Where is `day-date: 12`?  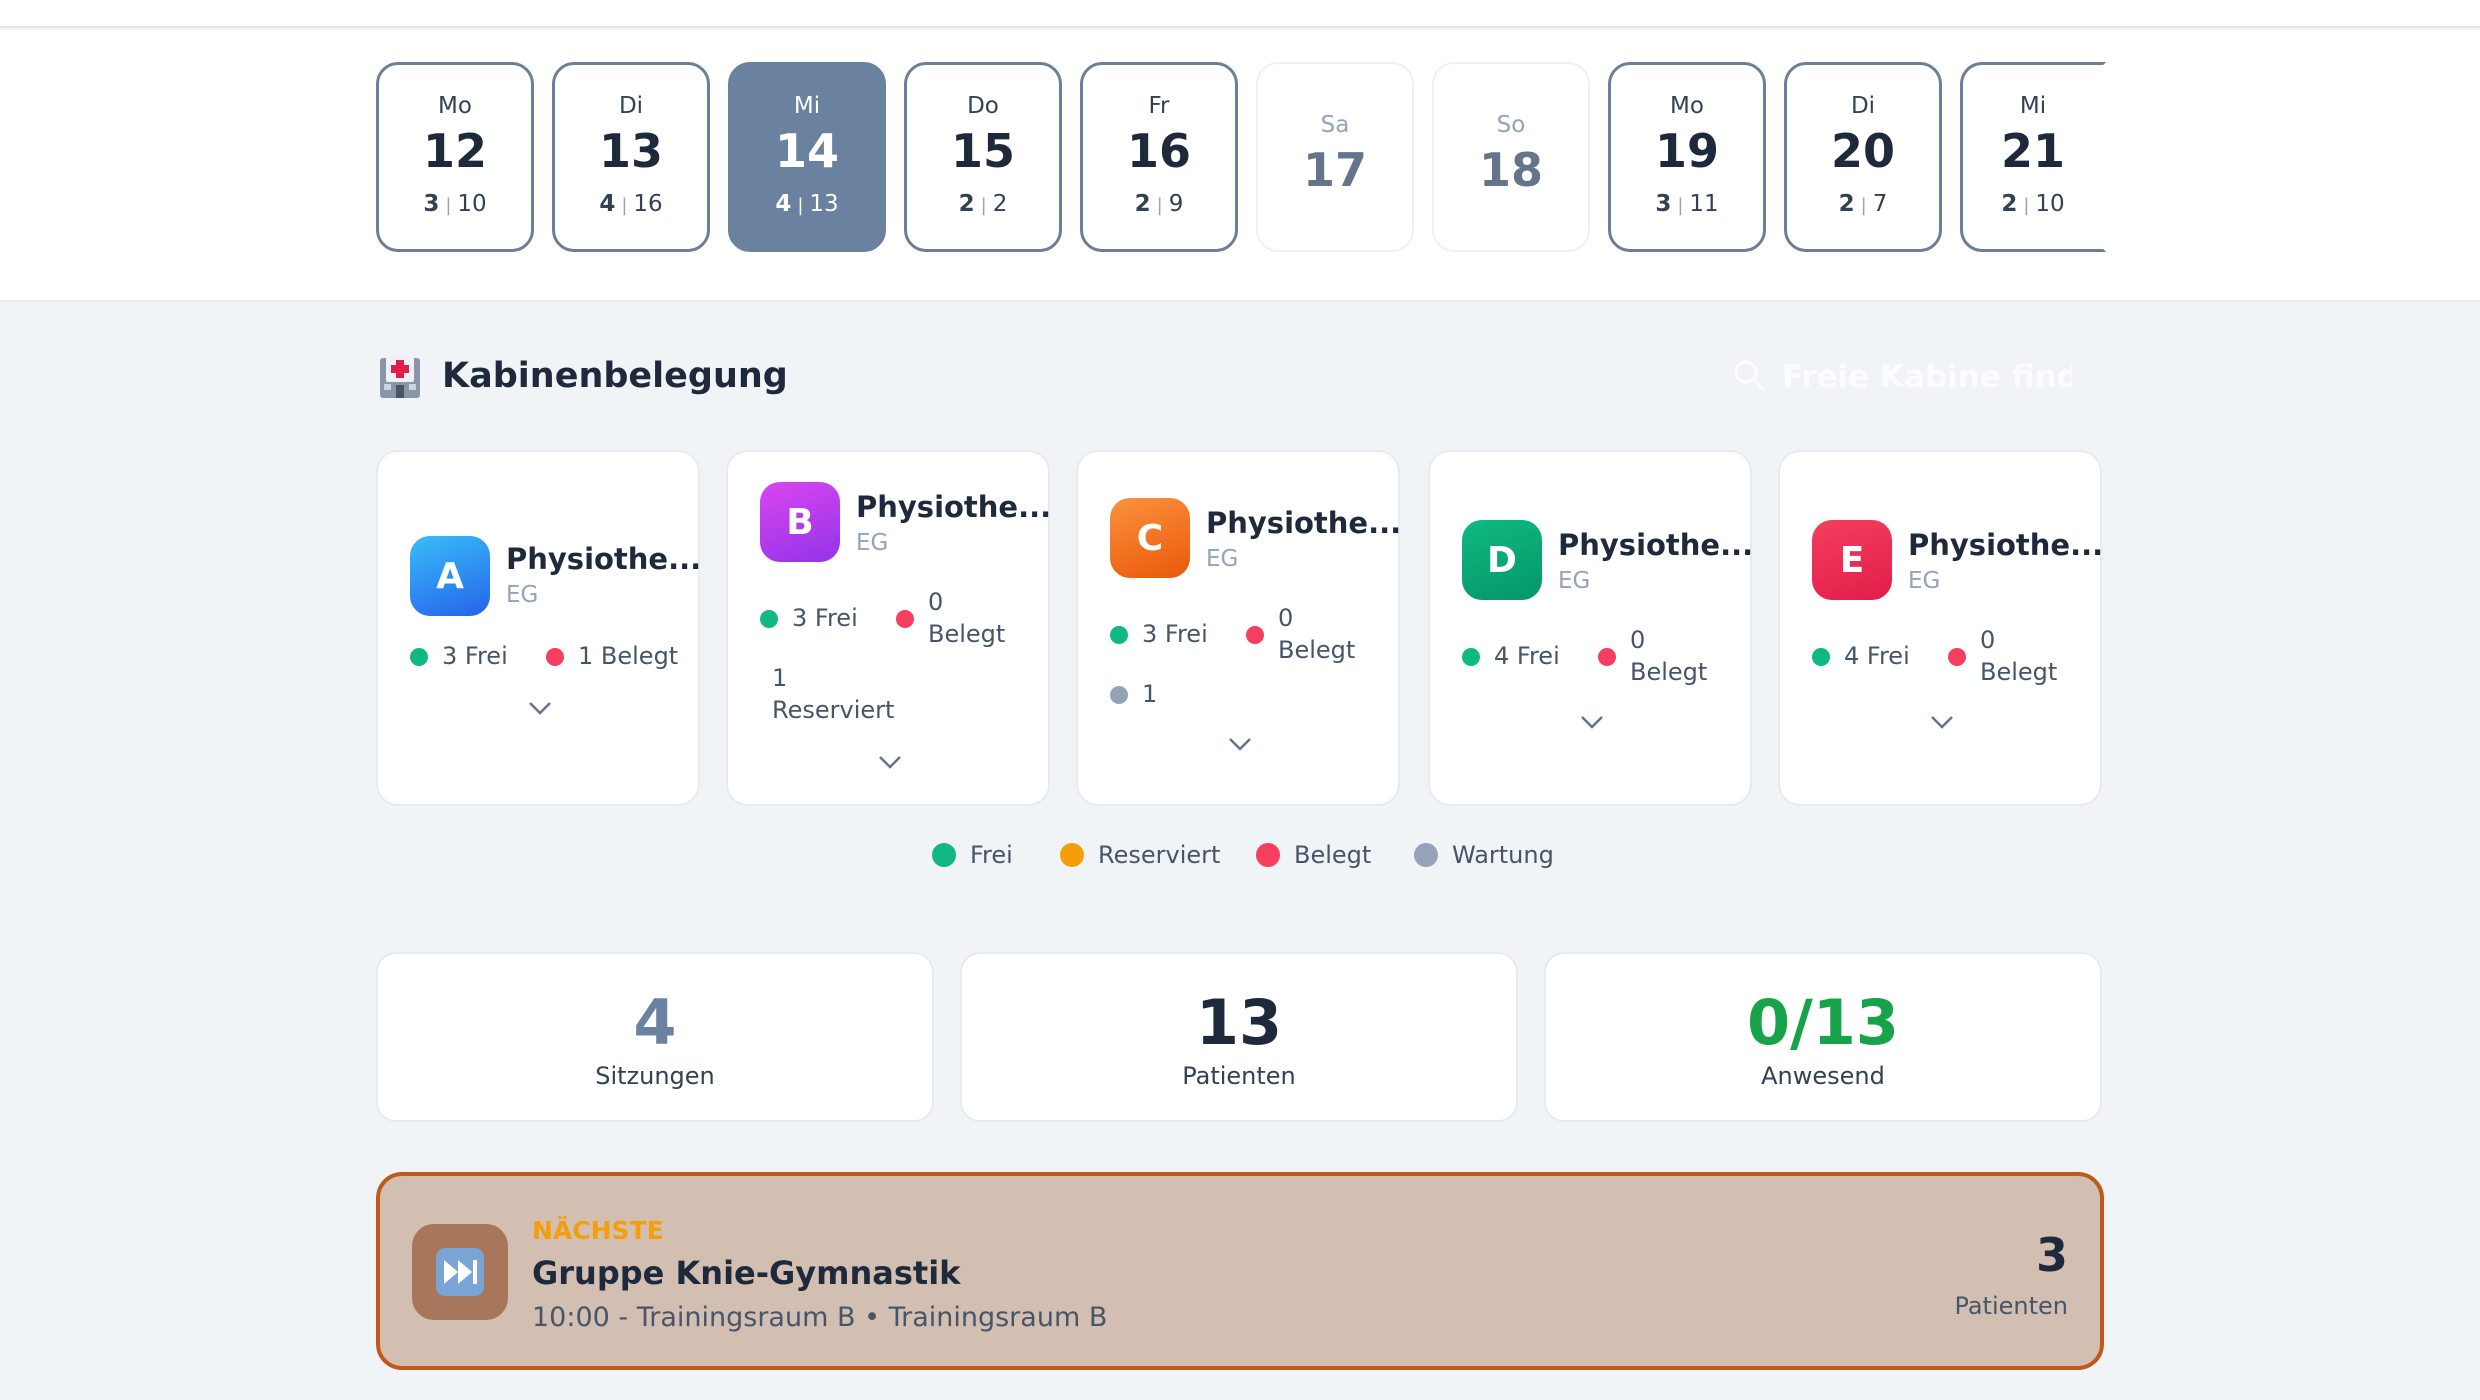 day-date: 12 is located at coordinates (454, 151).